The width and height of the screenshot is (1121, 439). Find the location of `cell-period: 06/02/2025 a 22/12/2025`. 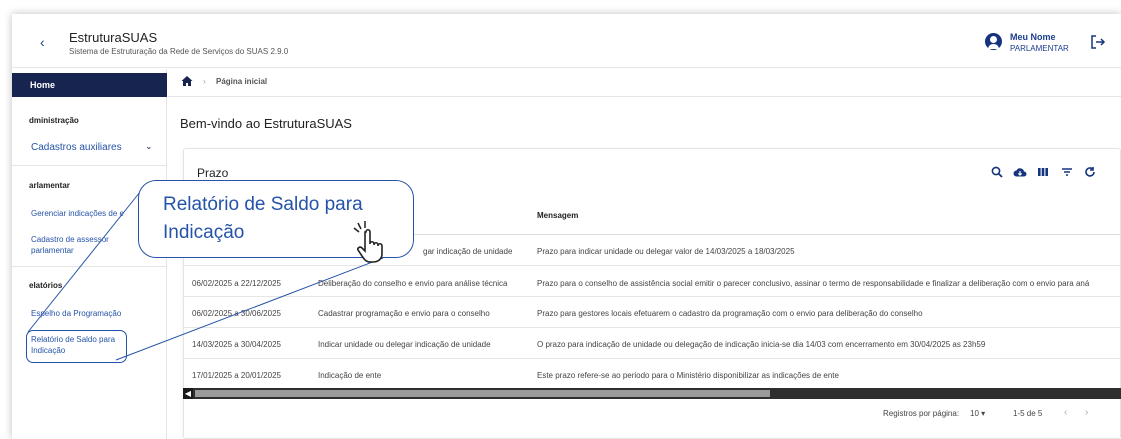

cell-period: 06/02/2025 a 22/12/2025 is located at coordinates (236, 283).